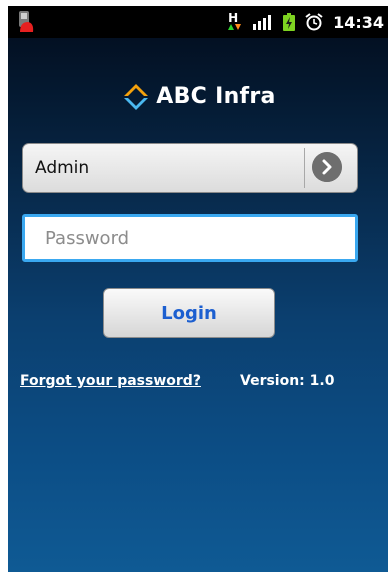 This screenshot has width=388, height=578. Describe the element at coordinates (235, 22) in the screenshot. I see `hspa-data-icon: H` at that location.